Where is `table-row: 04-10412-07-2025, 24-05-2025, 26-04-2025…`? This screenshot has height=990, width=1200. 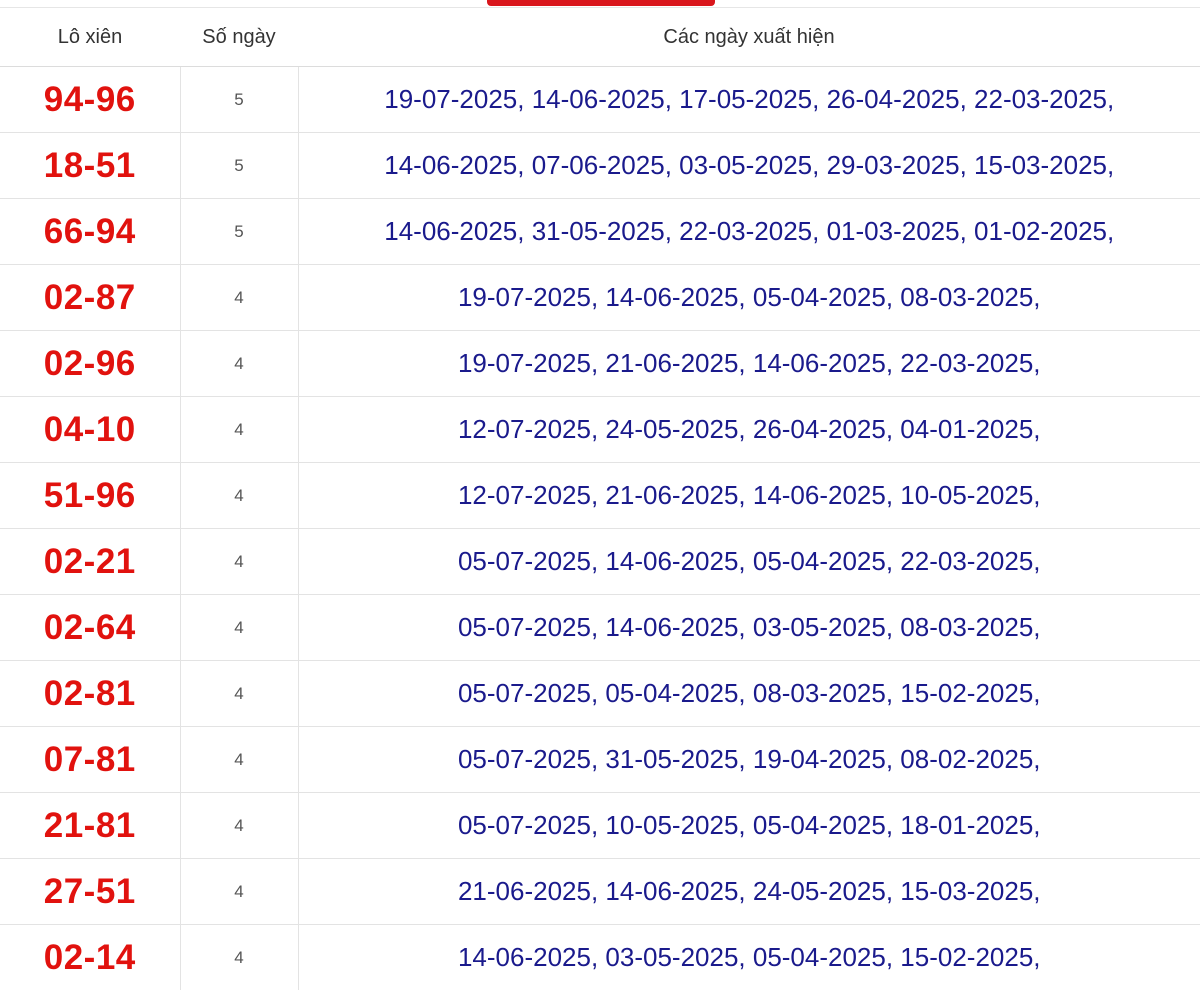 table-row: 04-10412-07-2025, 24-05-2025, 26-04-2025… is located at coordinates (600, 430).